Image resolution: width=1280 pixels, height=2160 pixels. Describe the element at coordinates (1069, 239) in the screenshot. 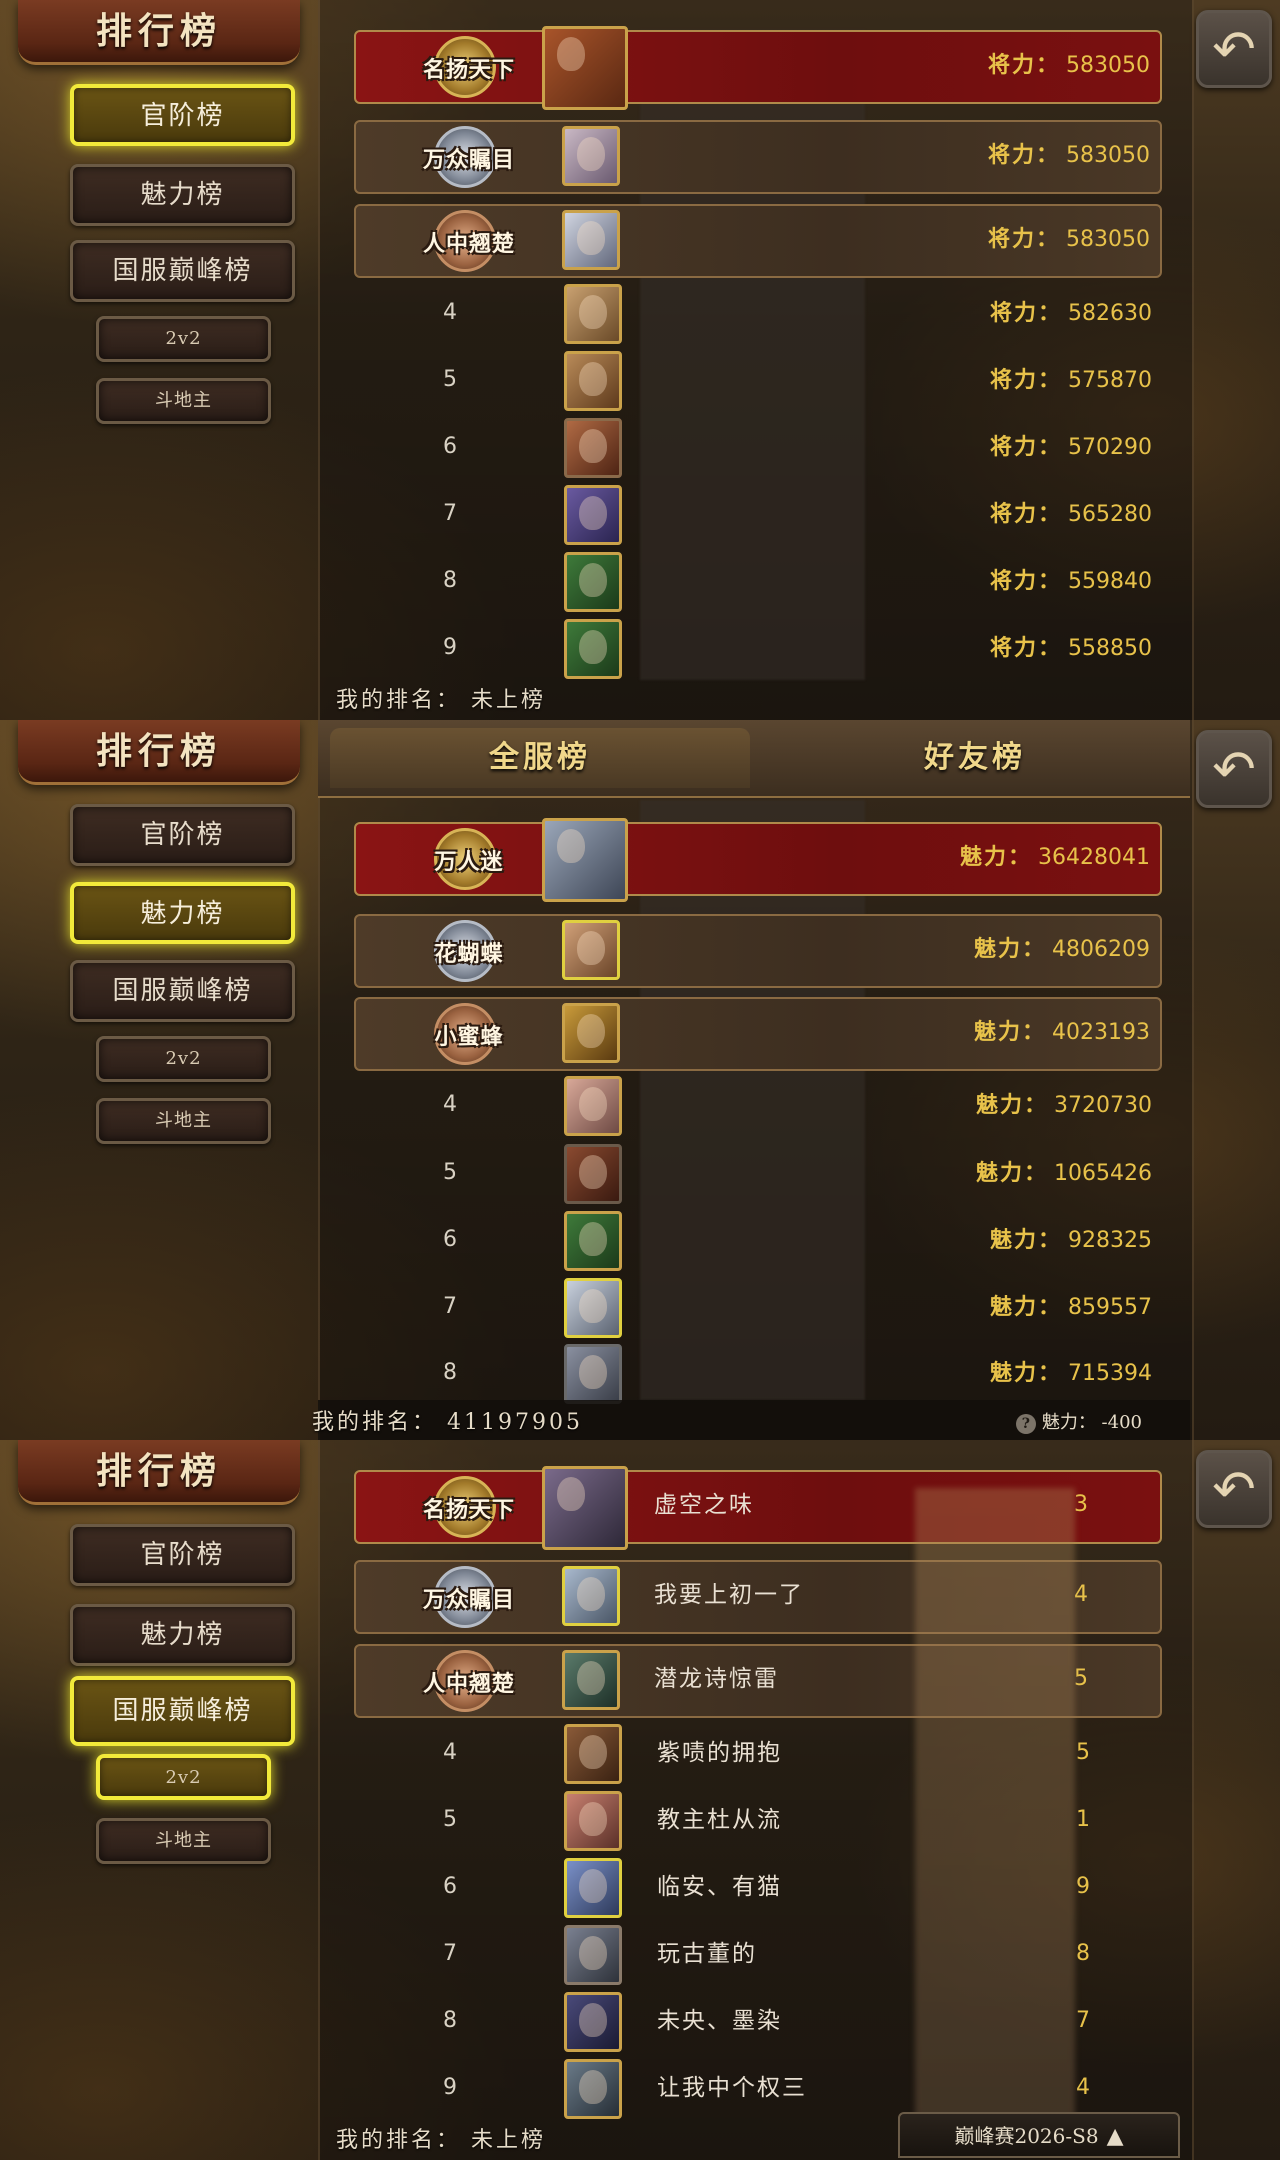

I see `power-value: 将力： 583050` at that location.